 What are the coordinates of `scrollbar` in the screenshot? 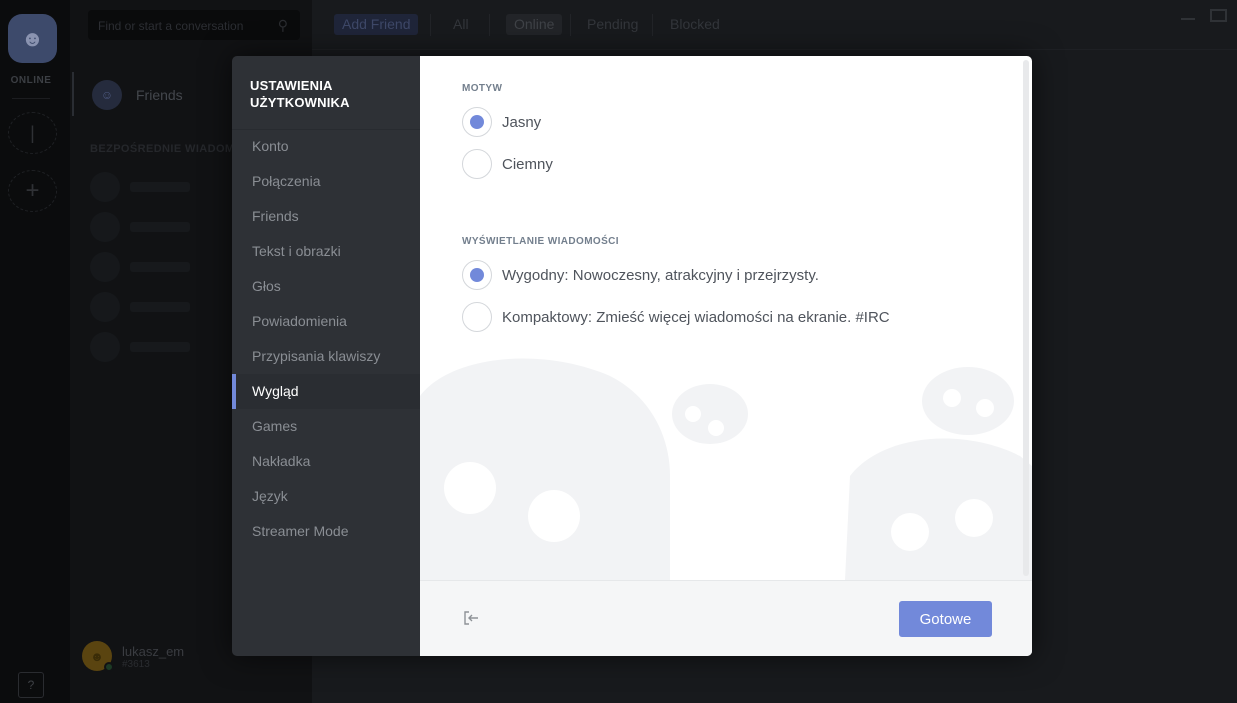 It's located at (1026, 318).